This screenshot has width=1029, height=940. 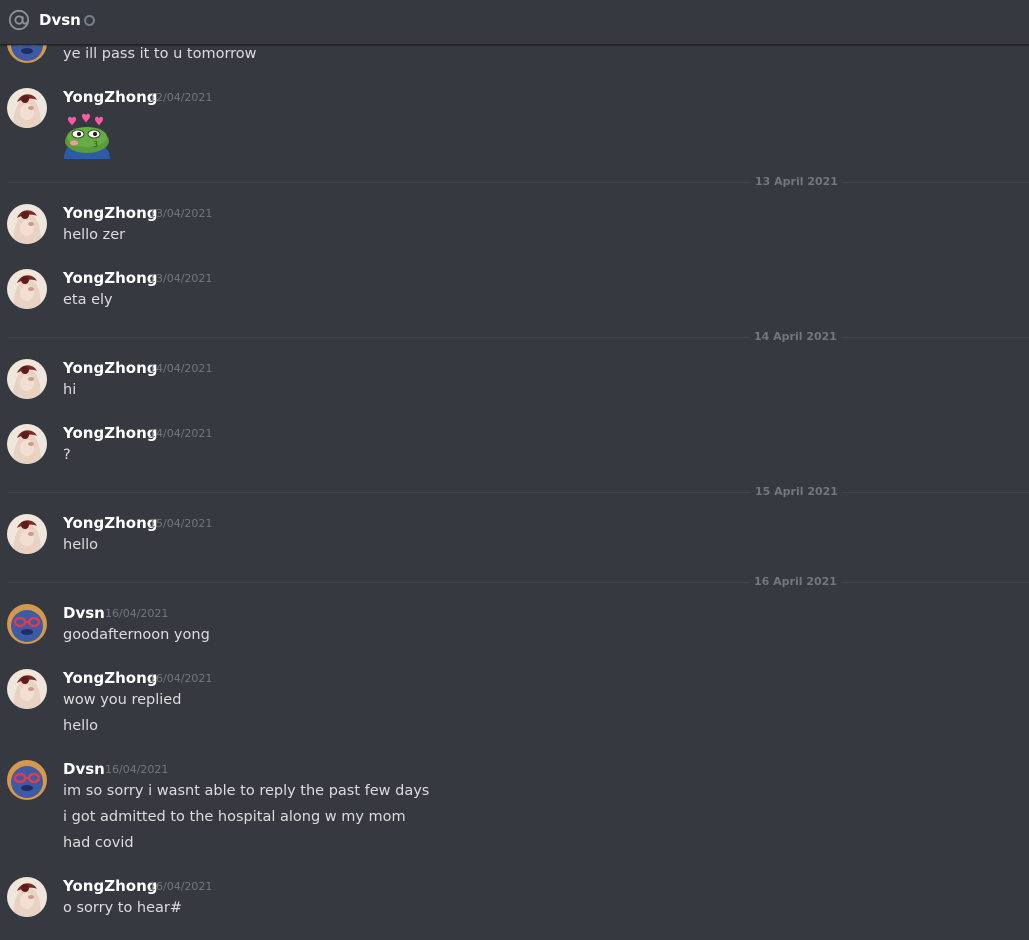 I want to click on message-line: hi, so click(x=70, y=390).